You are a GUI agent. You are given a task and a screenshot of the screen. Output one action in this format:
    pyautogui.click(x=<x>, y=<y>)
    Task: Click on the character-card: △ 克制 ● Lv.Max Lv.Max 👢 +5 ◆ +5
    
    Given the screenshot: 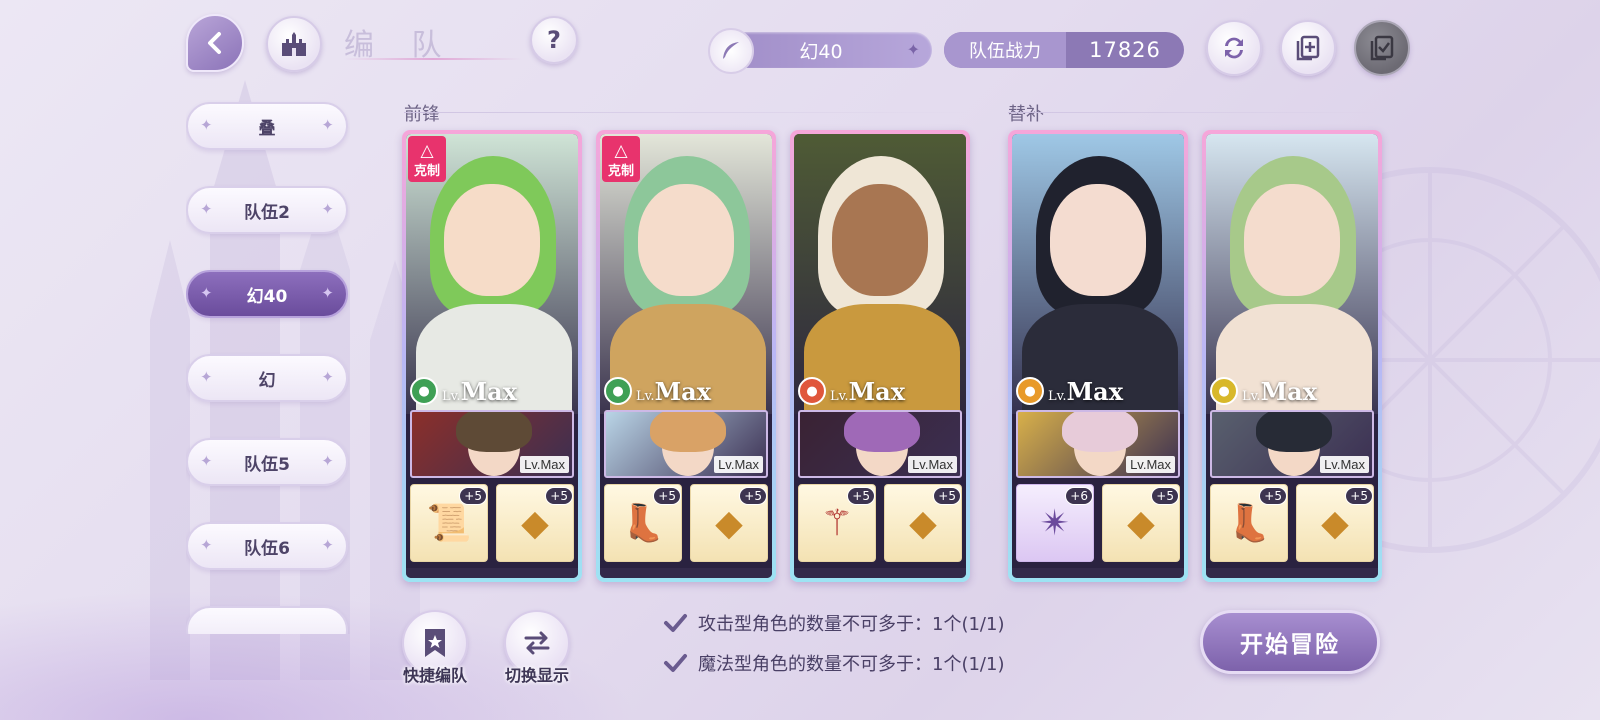 What is the action you would take?
    pyautogui.click(x=686, y=356)
    